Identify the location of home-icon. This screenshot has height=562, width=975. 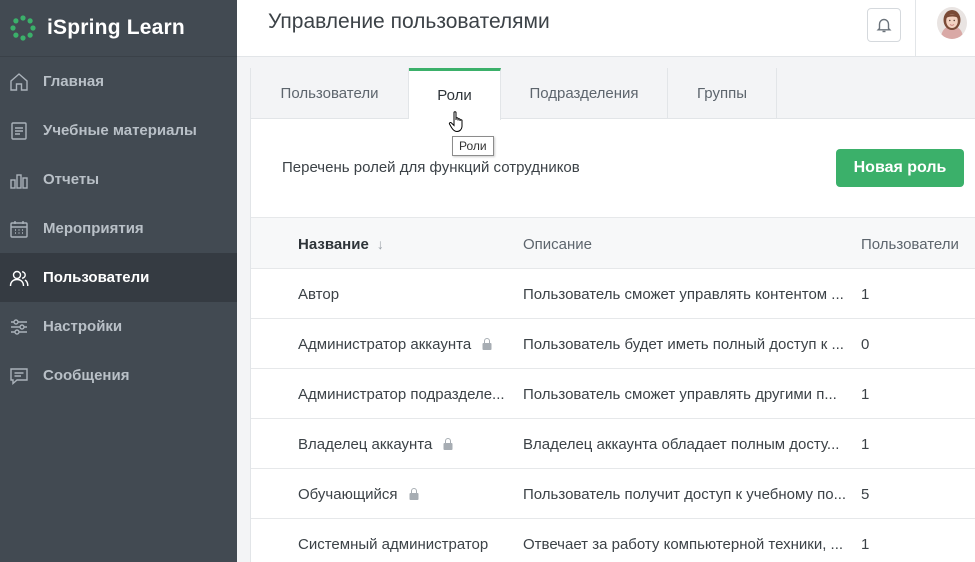
(19, 82).